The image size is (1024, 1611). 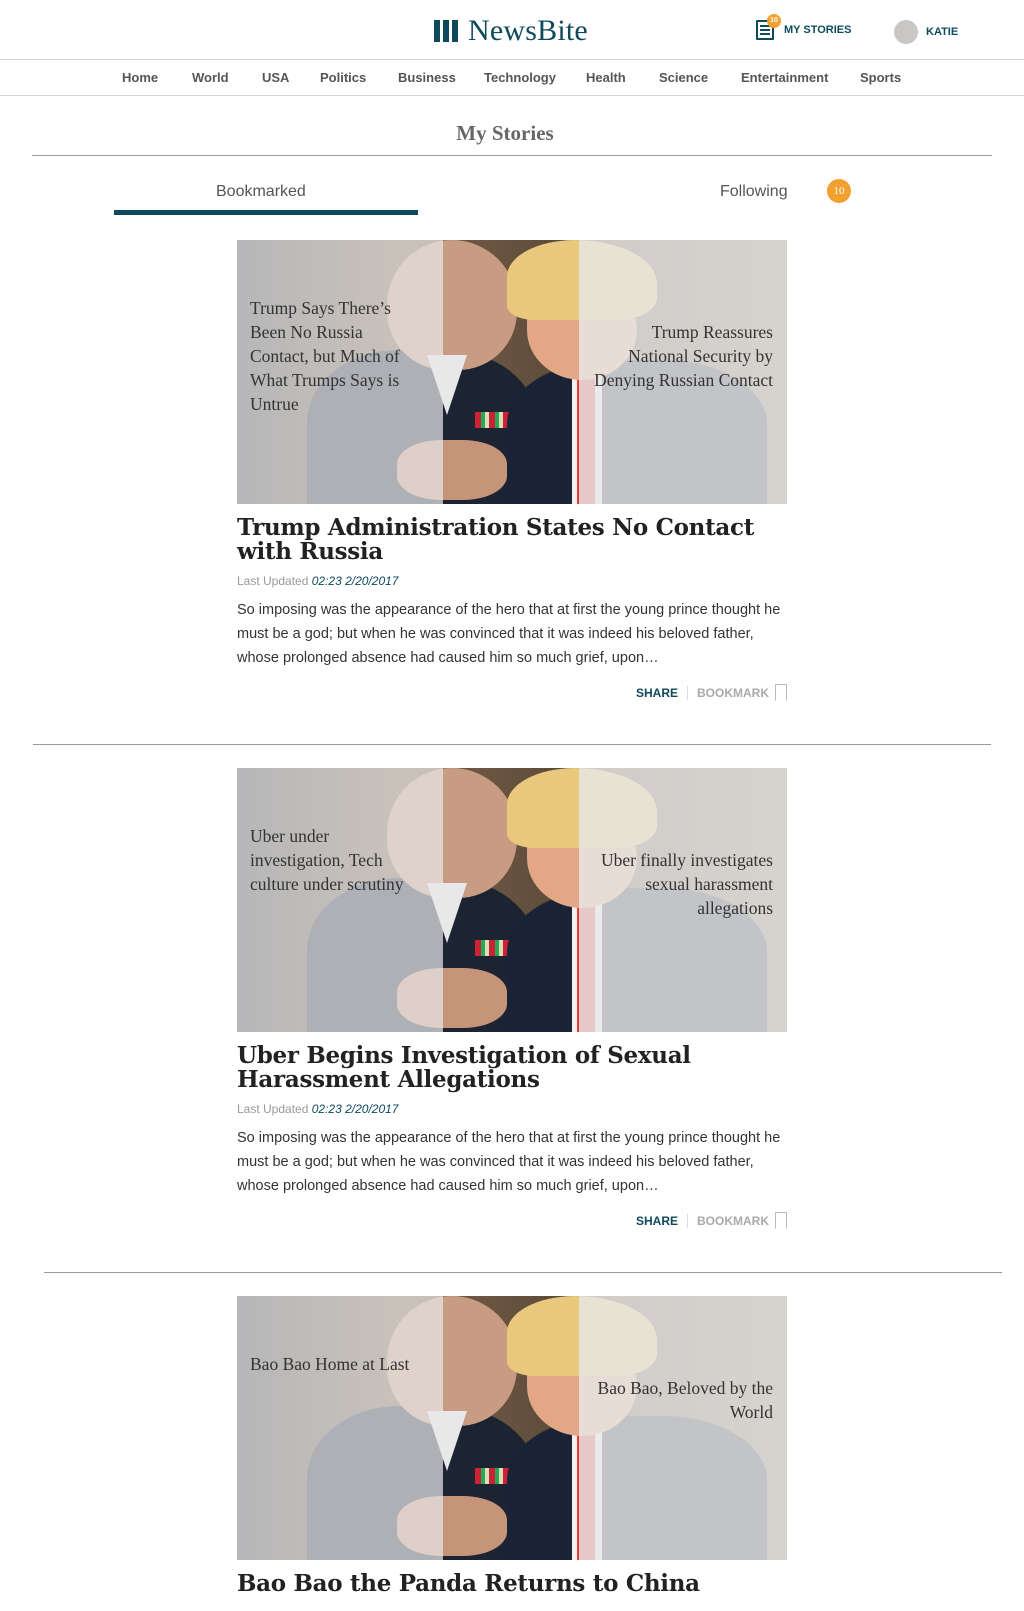 I want to click on left-take-panel: Bao Bao Home at Last, so click(x=340, y=1428).